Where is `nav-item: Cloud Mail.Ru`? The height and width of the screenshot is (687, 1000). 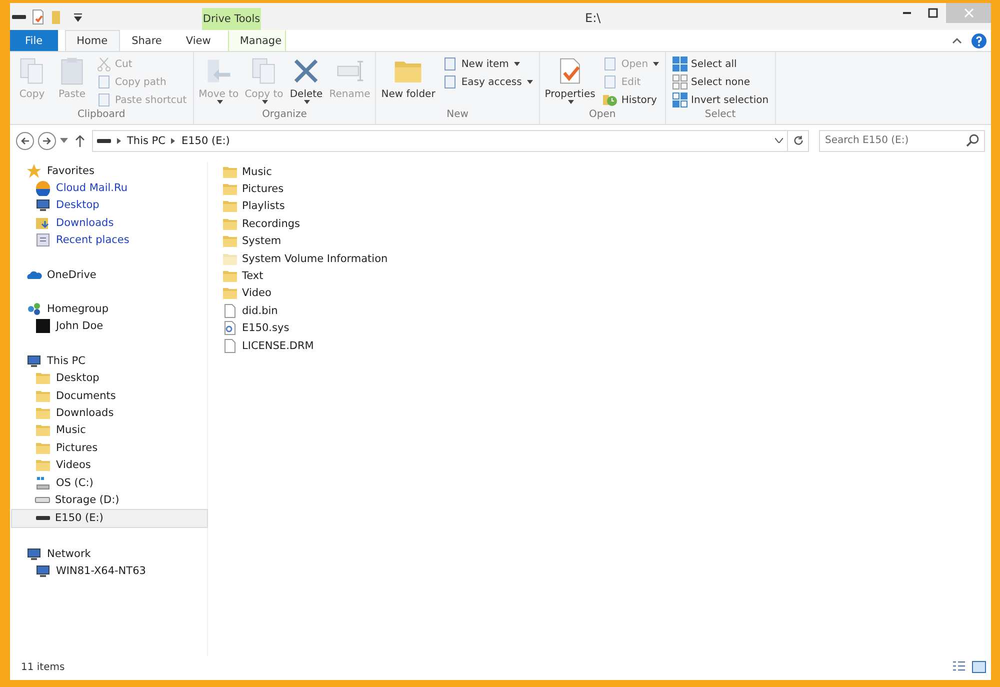
nav-item: Cloud Mail.Ru is located at coordinates (109, 188).